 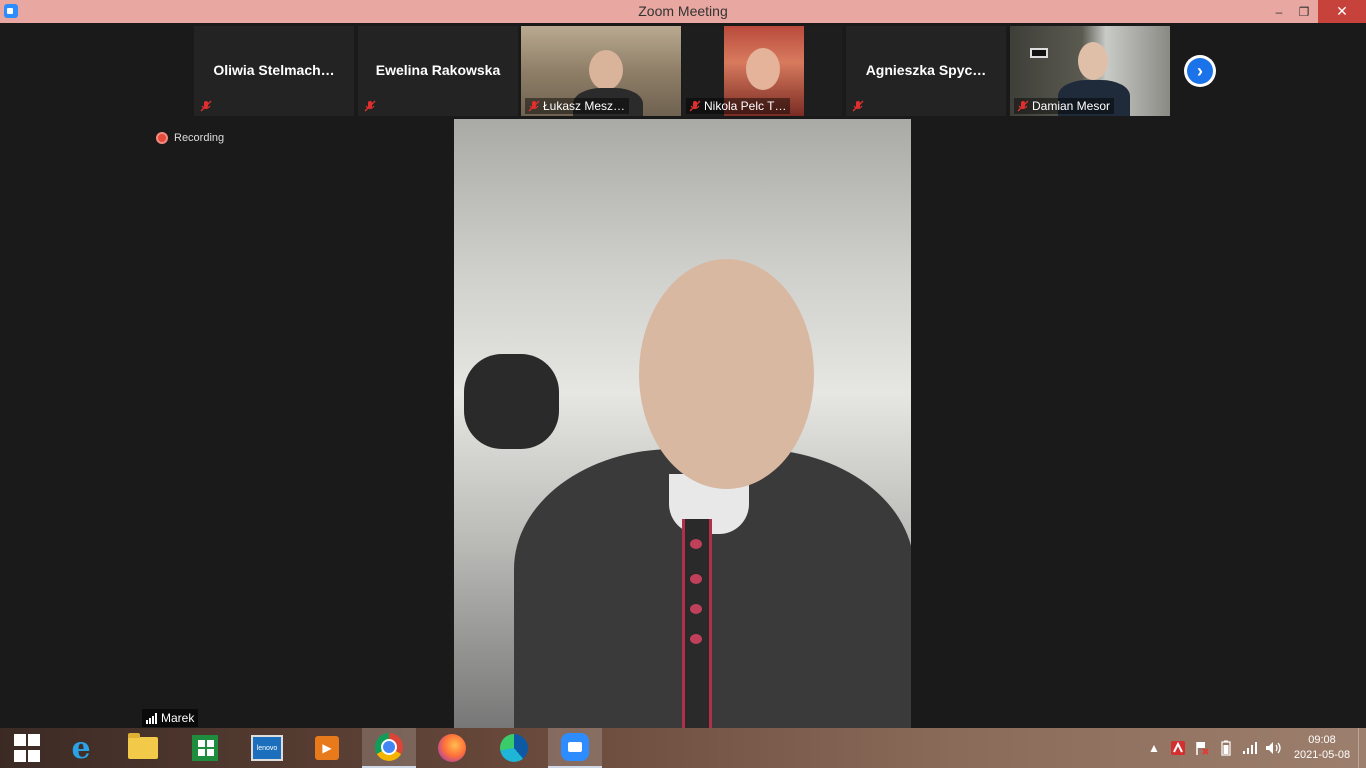 I want to click on recording-dot-icon, so click(x=162, y=138).